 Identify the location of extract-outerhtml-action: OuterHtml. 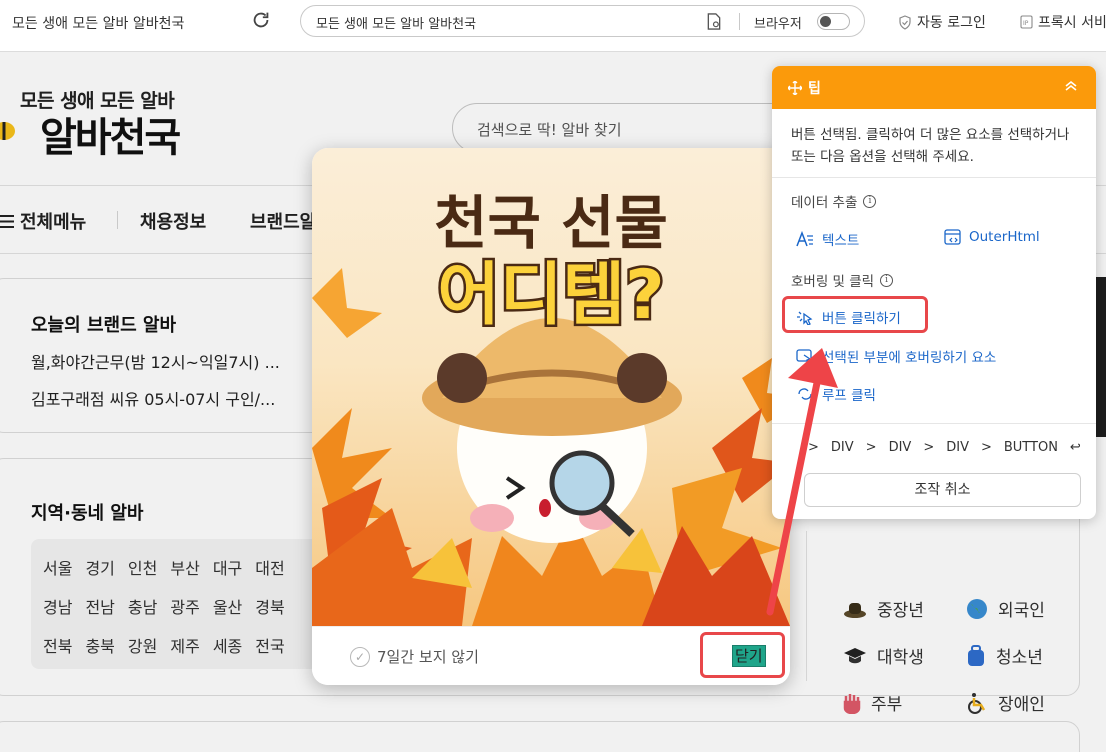
(992, 237).